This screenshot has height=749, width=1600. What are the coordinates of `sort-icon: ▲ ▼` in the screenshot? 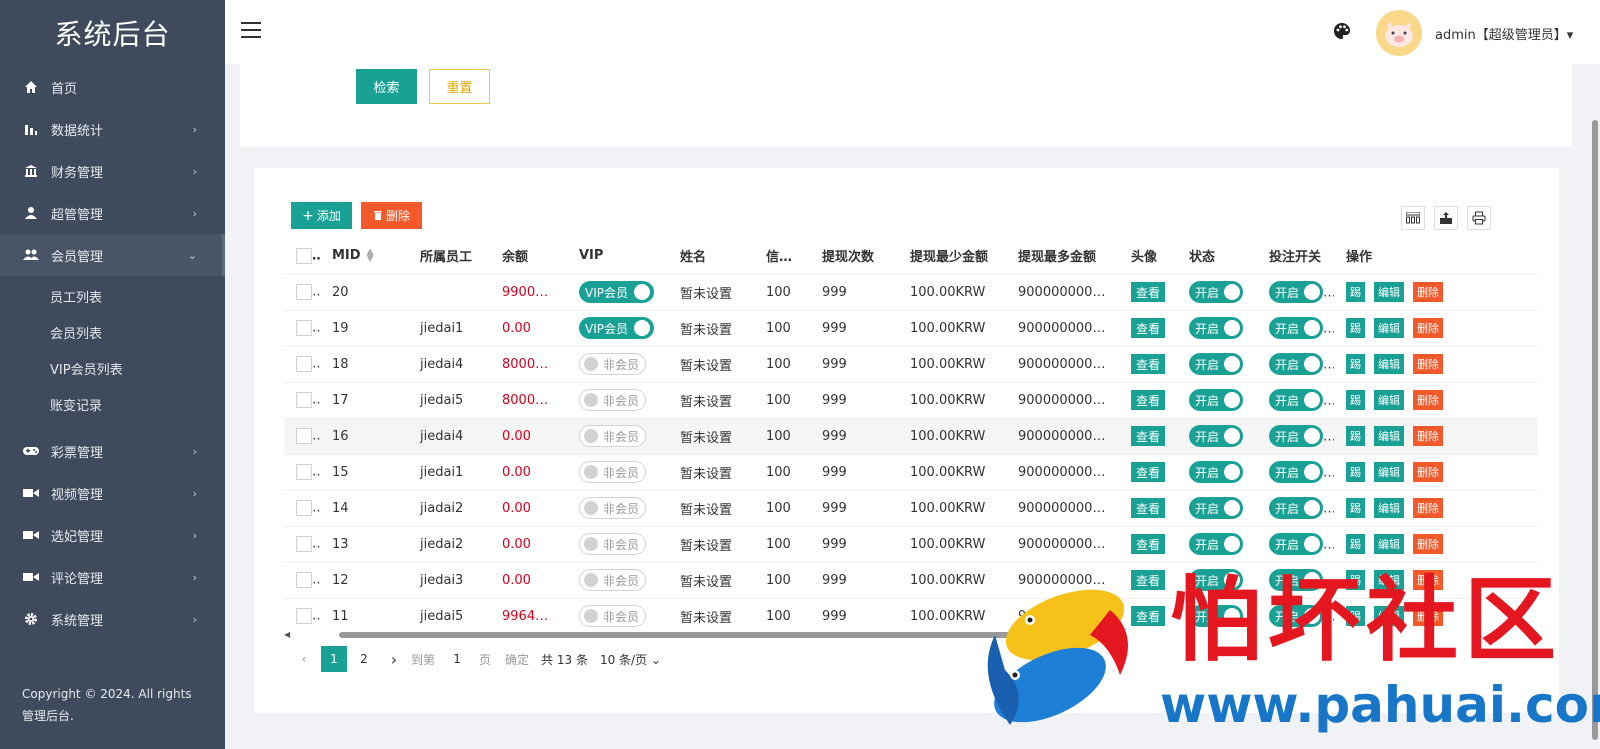 It's located at (370, 255).